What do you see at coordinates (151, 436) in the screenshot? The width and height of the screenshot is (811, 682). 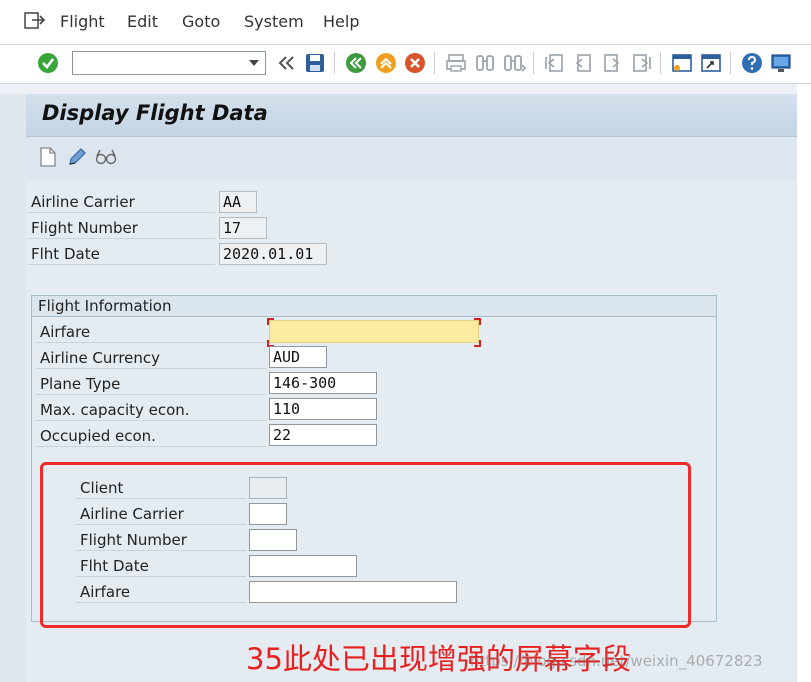 I see `occupied-label: Occupied econ.` at bounding box center [151, 436].